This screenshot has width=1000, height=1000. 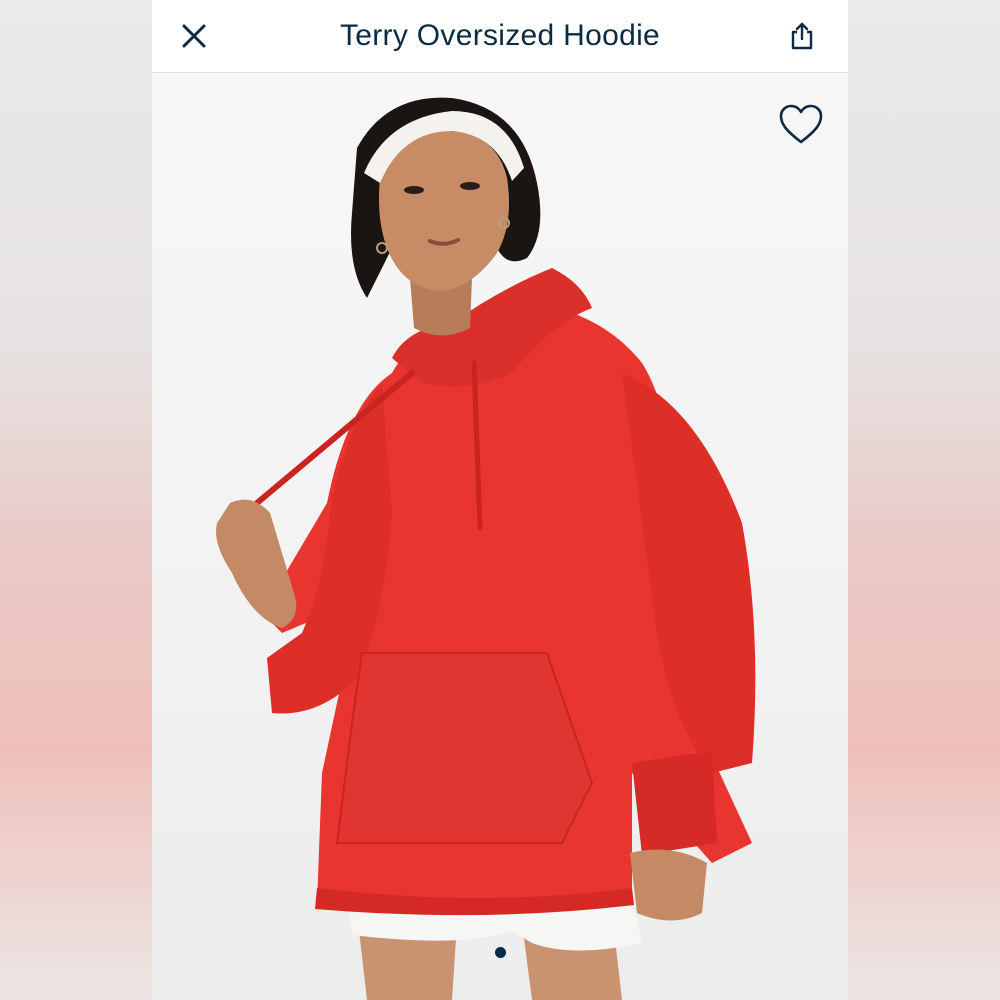 I want to click on share-button, so click(x=802, y=36).